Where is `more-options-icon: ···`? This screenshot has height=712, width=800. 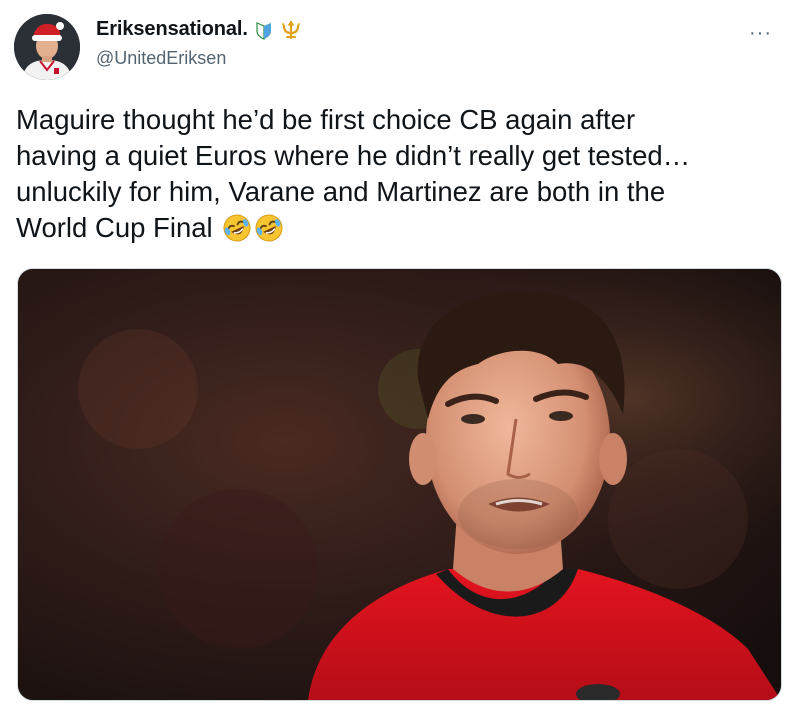
more-options-icon: ··· is located at coordinates (760, 33).